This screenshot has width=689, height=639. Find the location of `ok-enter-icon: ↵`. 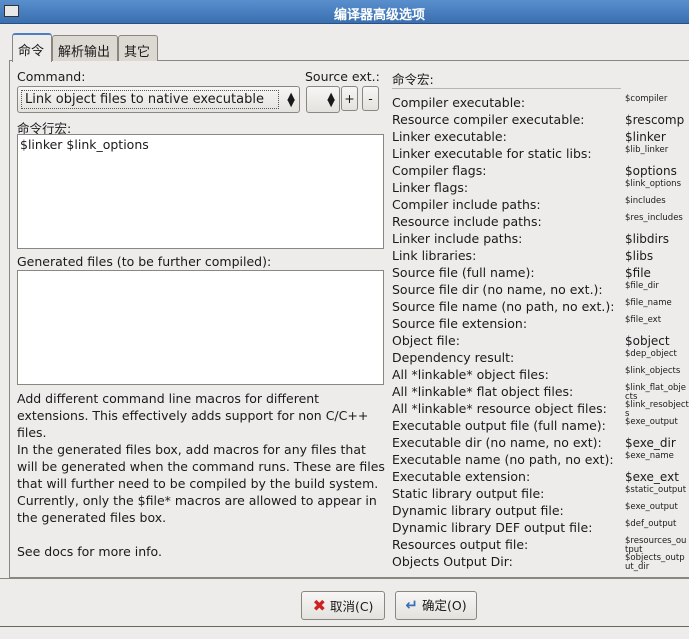

ok-enter-icon: ↵ is located at coordinates (411, 605).